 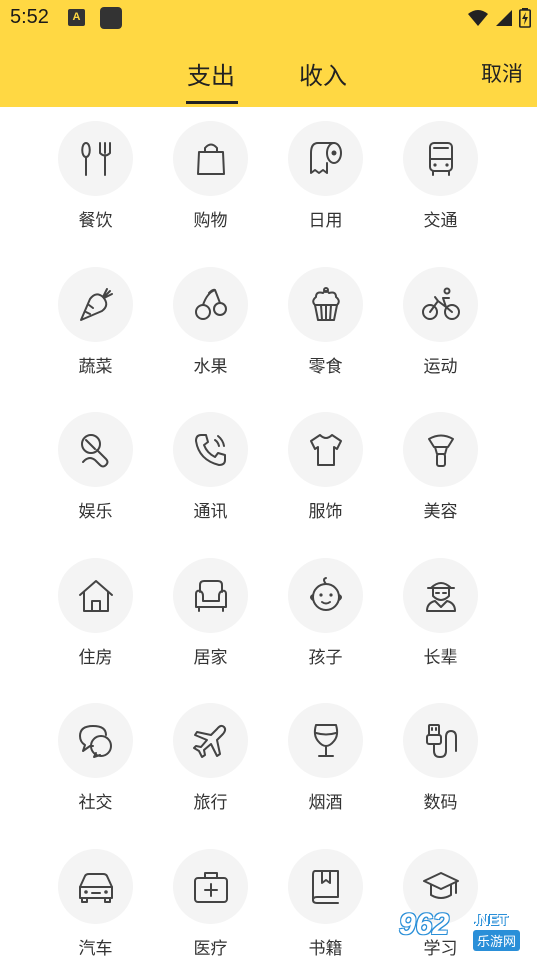 I want to click on wine-glass-icon, so click(x=325, y=740).